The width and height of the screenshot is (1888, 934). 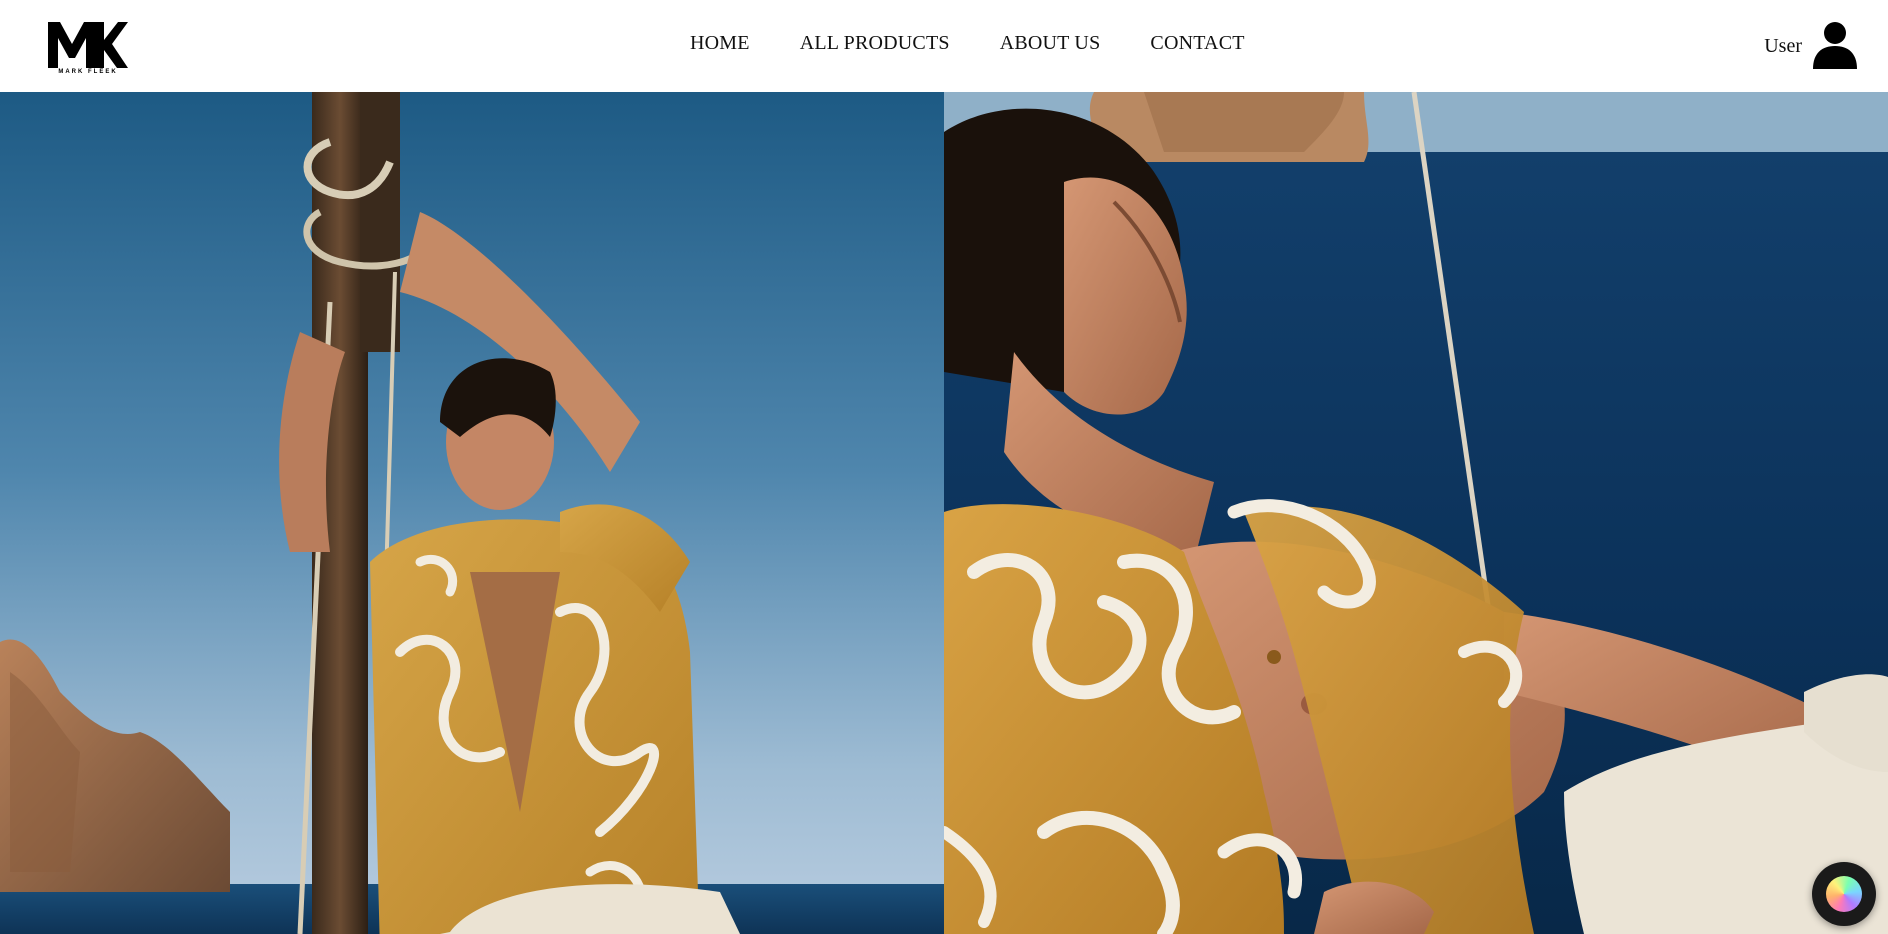 What do you see at coordinates (88, 72) in the screenshot?
I see `brand-subtitle: MARK FLEEK` at bounding box center [88, 72].